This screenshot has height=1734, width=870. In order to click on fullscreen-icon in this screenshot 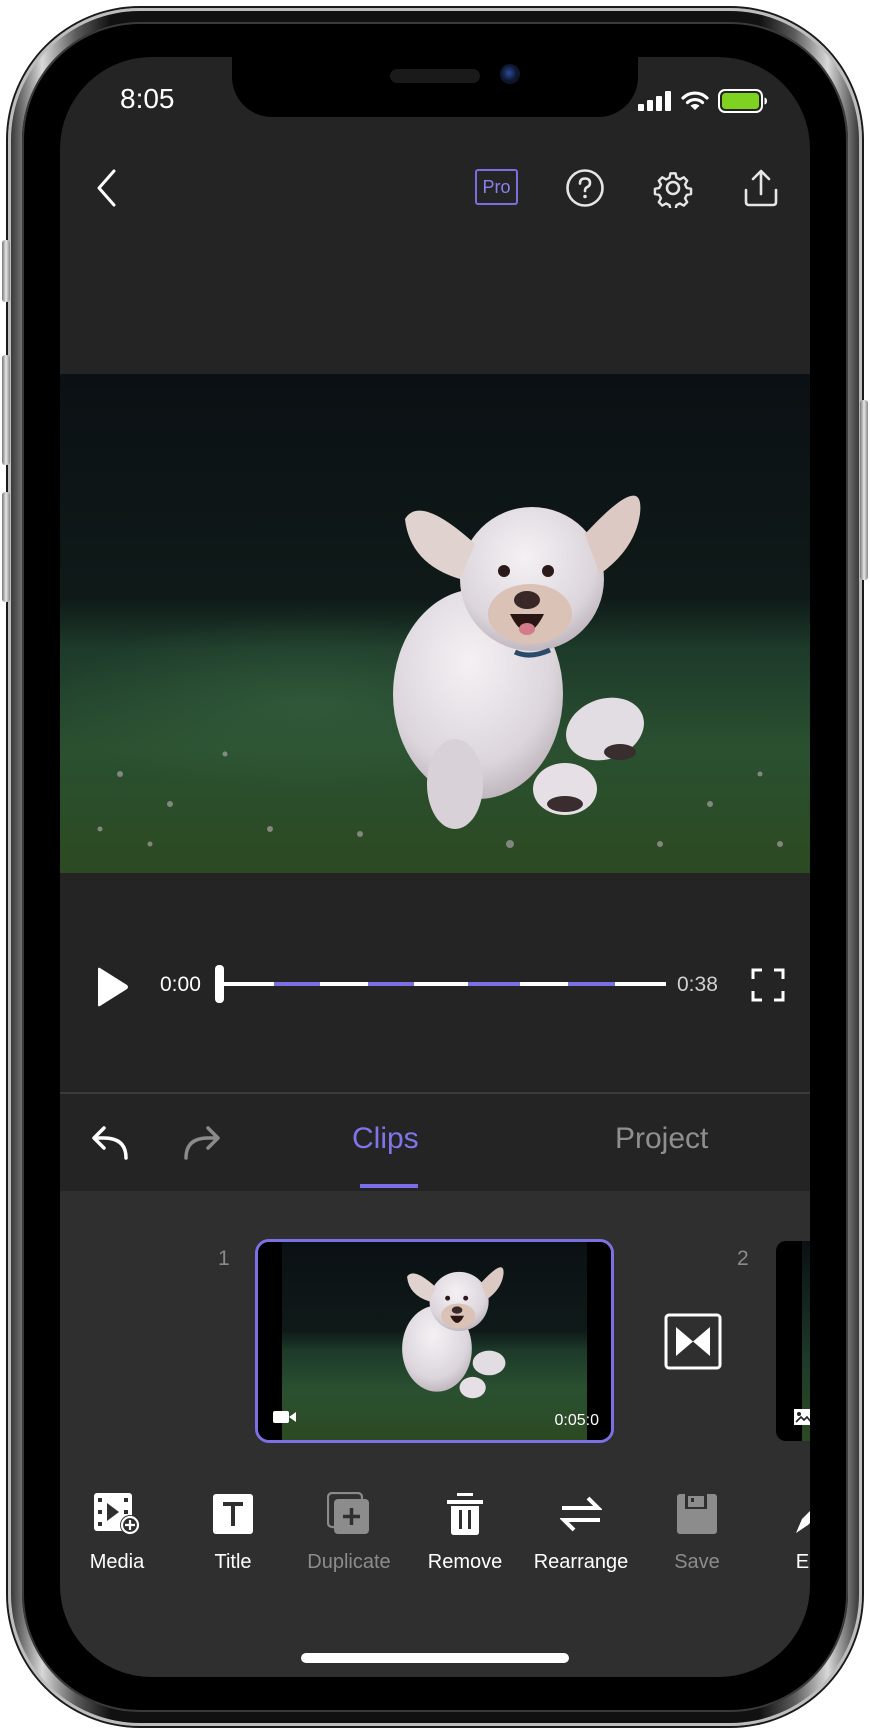, I will do `click(768, 985)`.